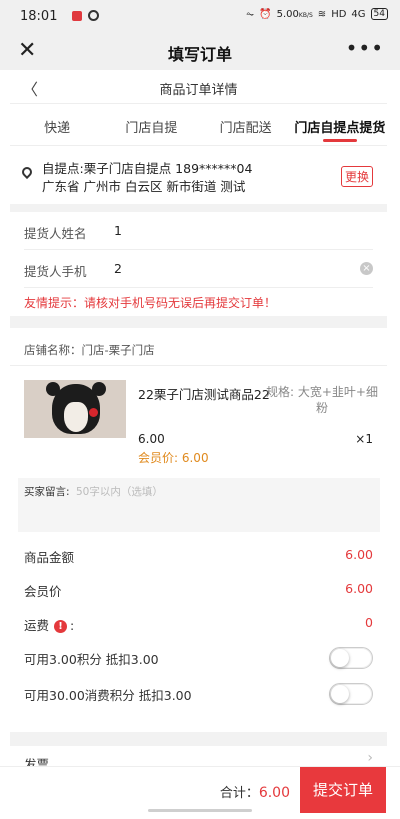  I want to click on signal-icon: 4G, so click(358, 14).